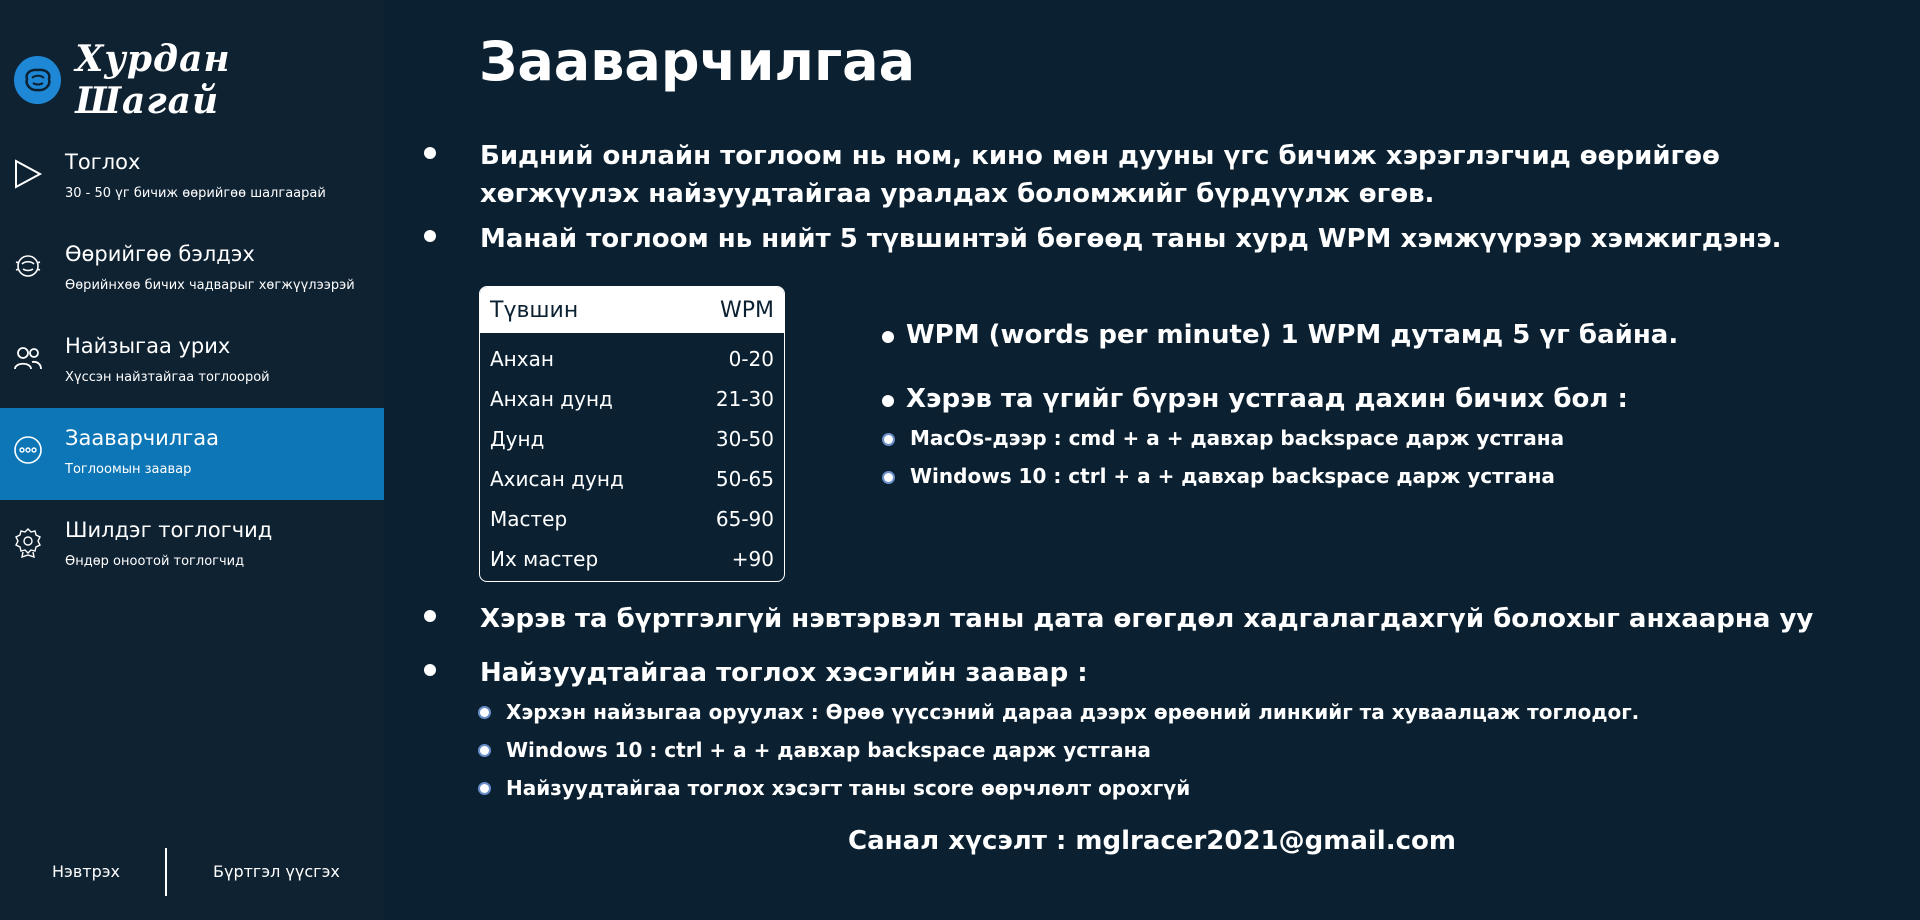 The width and height of the screenshot is (1920, 920). Describe the element at coordinates (632, 559) in the screenshot. I see `table-row: Их мастер +90` at that location.